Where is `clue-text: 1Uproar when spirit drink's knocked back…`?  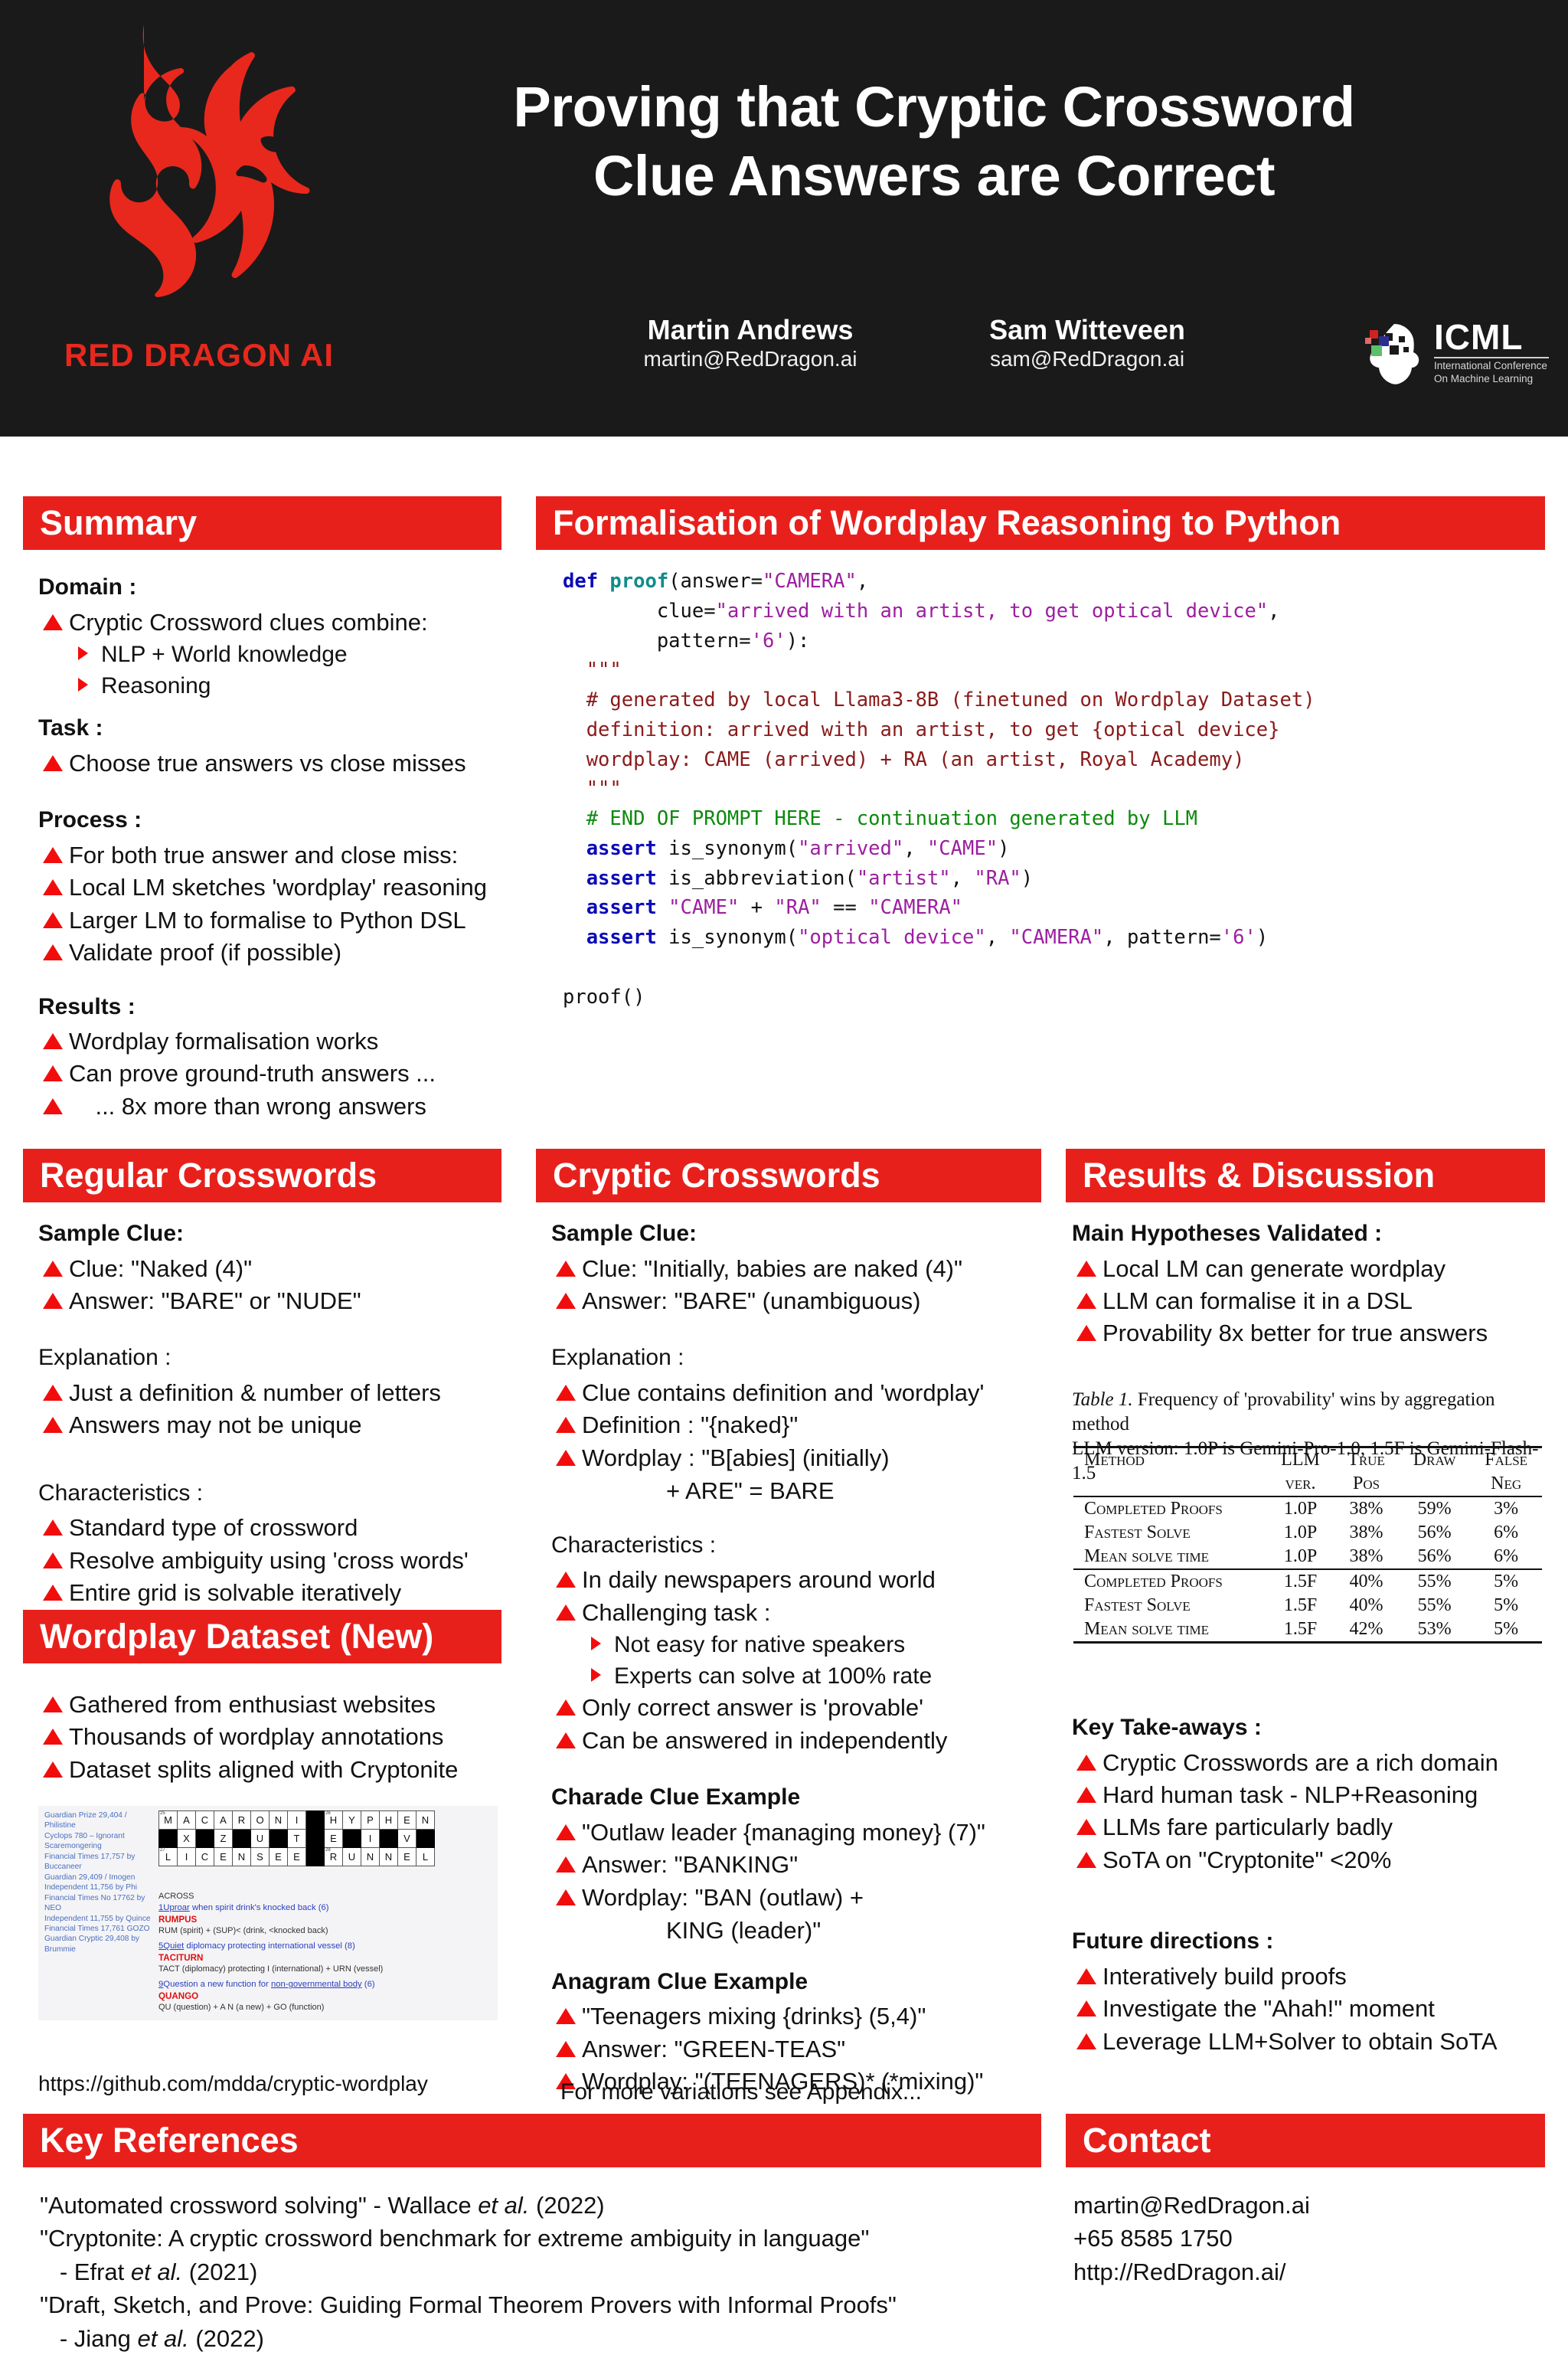
clue-text: 1Uproar when spirit drink's knocked back… is located at coordinates (323, 1908).